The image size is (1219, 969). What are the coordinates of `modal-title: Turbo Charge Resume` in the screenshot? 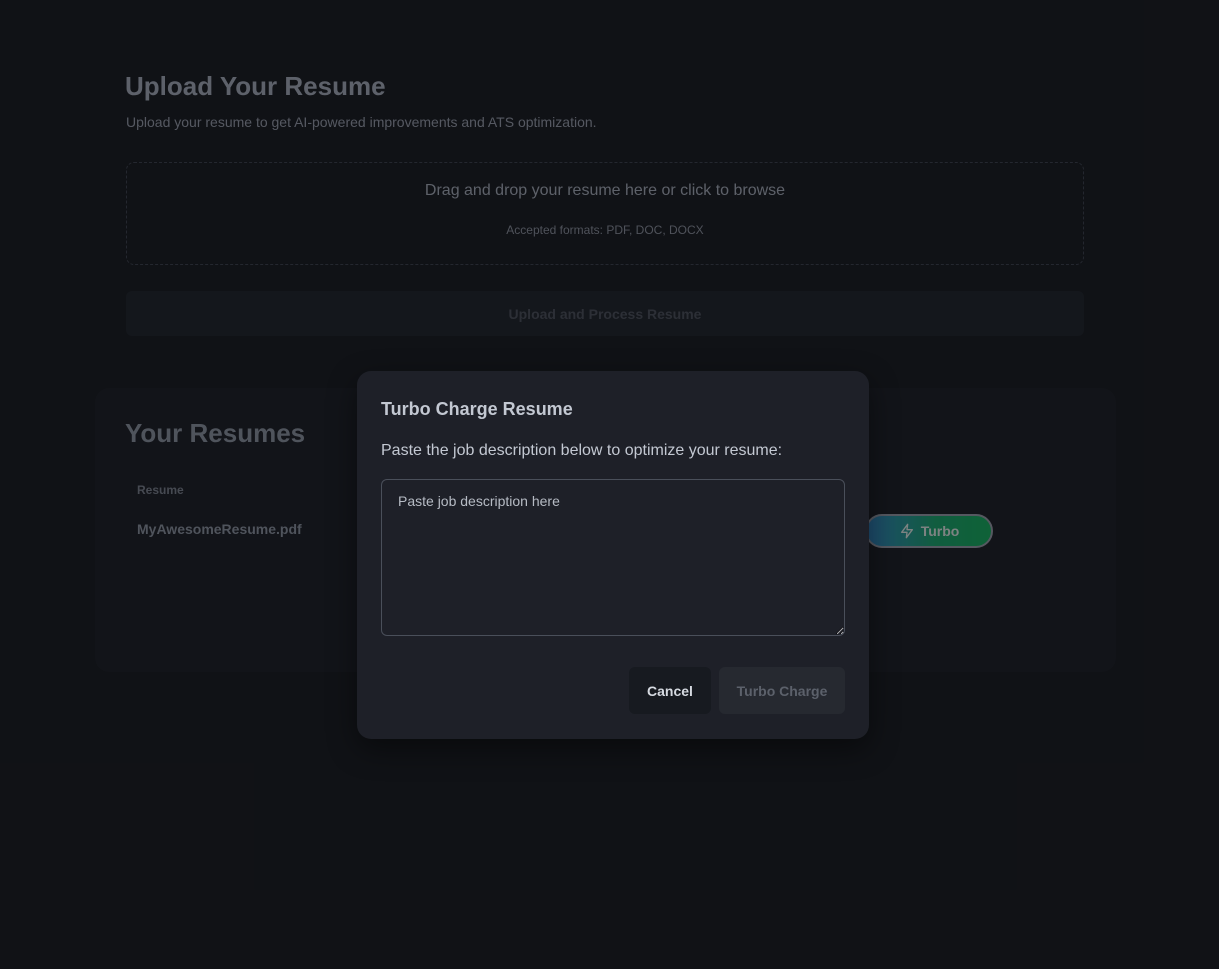 It's located at (477, 409).